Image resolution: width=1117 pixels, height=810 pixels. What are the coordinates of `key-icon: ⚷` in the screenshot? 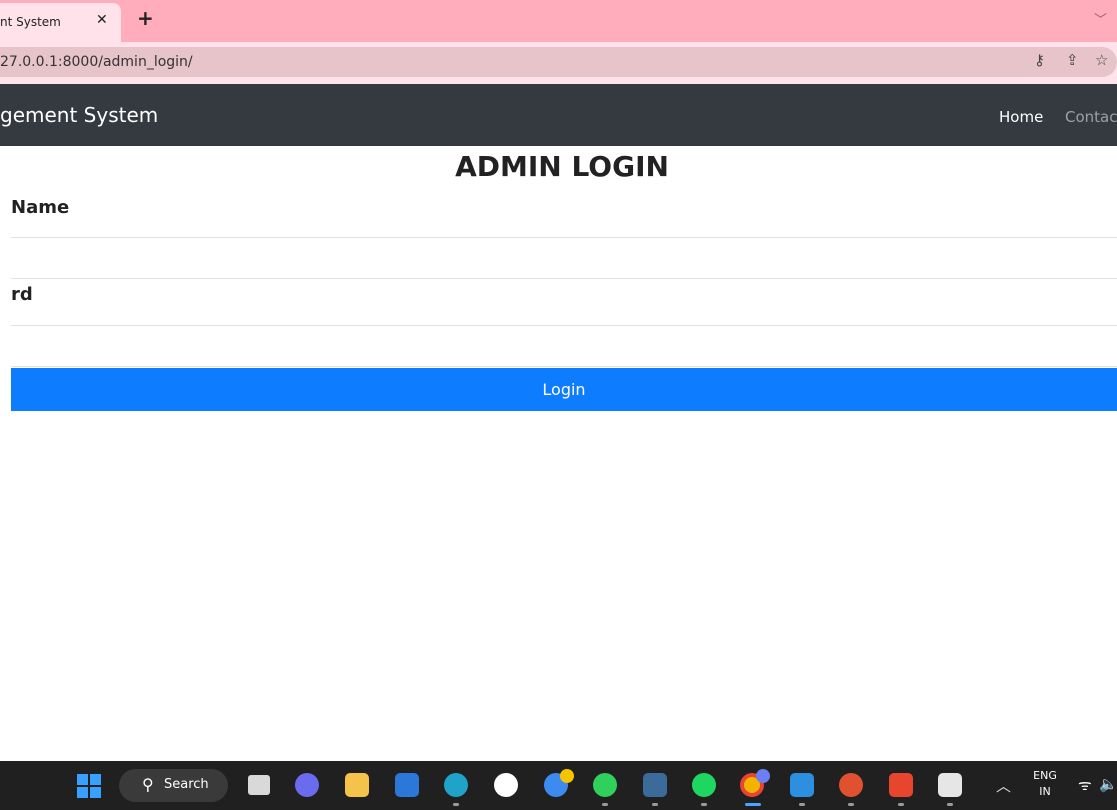 It's located at (1039, 60).